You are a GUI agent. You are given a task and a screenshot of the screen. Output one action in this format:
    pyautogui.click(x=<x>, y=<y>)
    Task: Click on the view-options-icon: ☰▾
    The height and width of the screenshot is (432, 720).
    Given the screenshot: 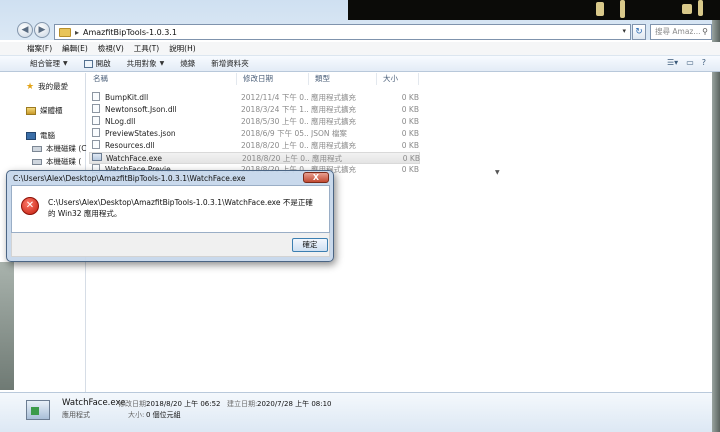 What is the action you would take?
    pyautogui.click(x=672, y=62)
    